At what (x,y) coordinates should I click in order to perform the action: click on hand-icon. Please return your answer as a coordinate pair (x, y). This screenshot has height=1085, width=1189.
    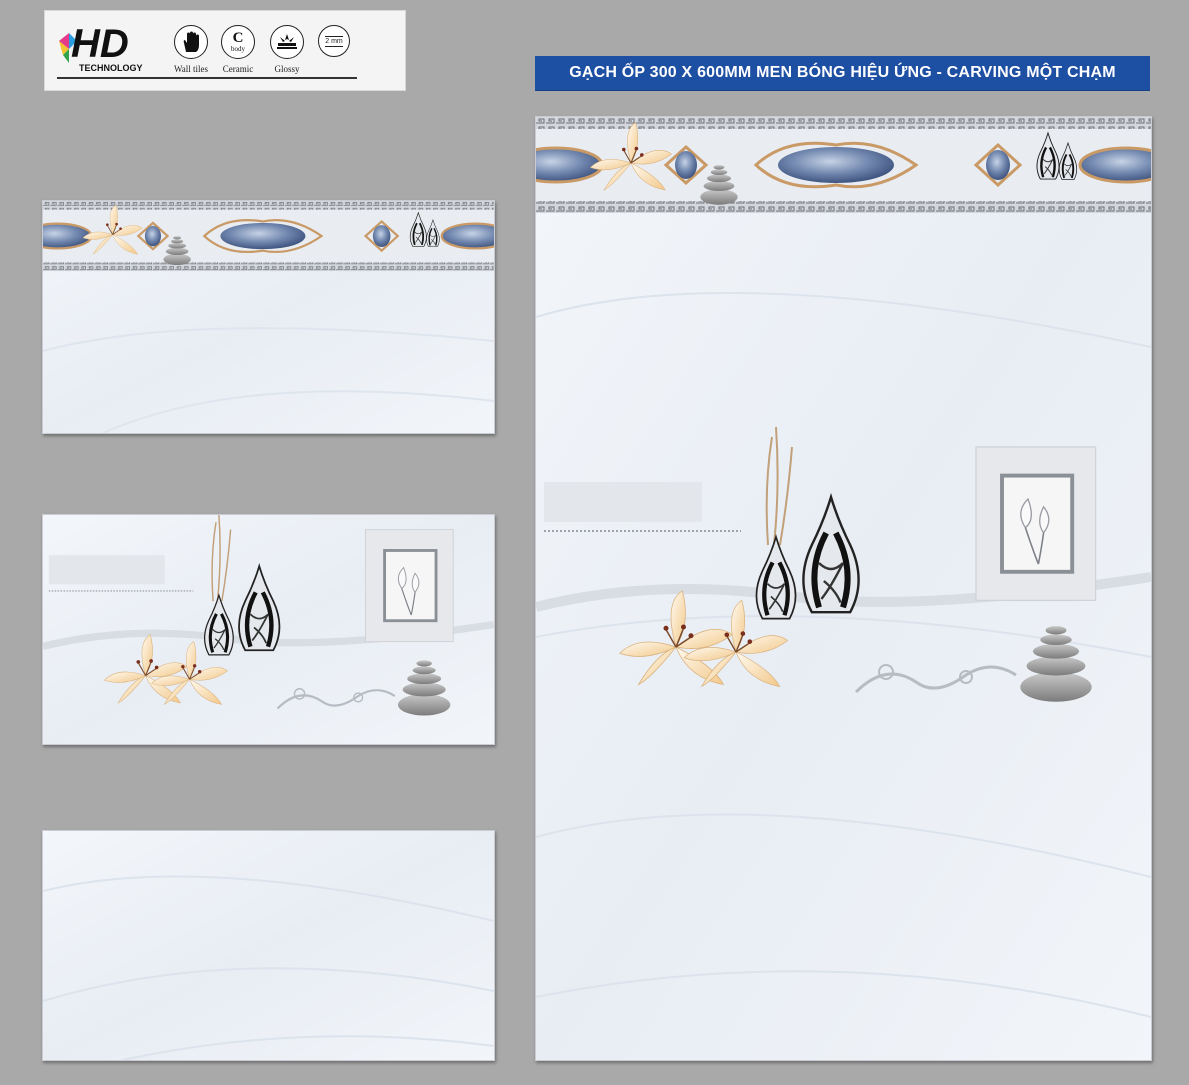
    Looking at the image, I should click on (191, 42).